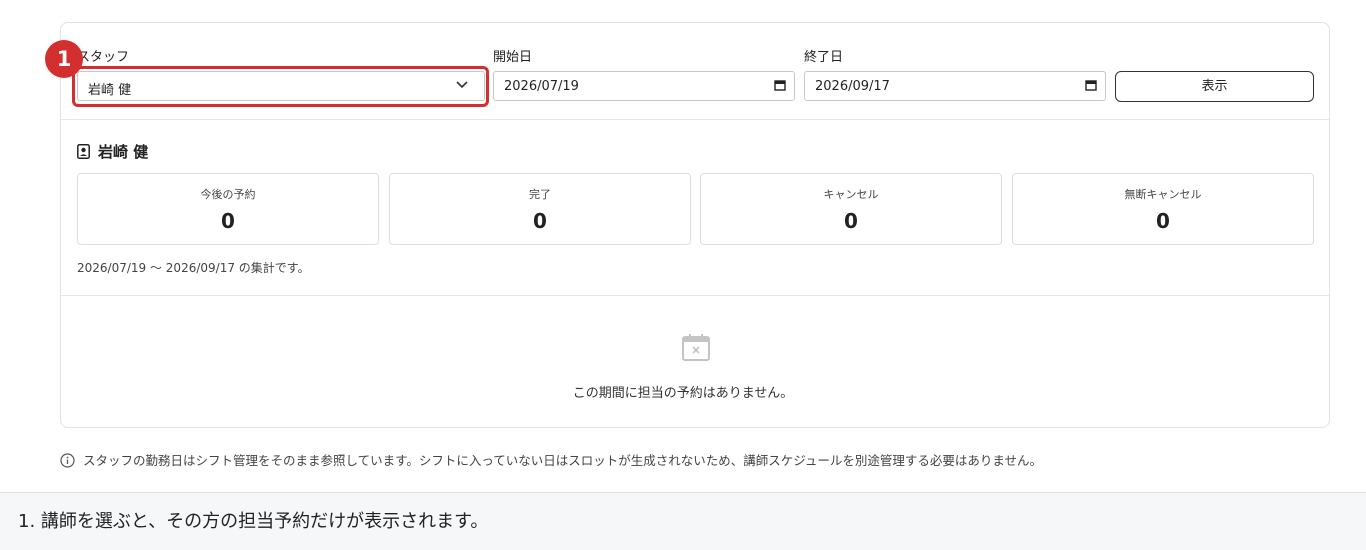 This screenshot has width=1366, height=550. I want to click on stat-cancelled: キャンセル 0, so click(851, 209).